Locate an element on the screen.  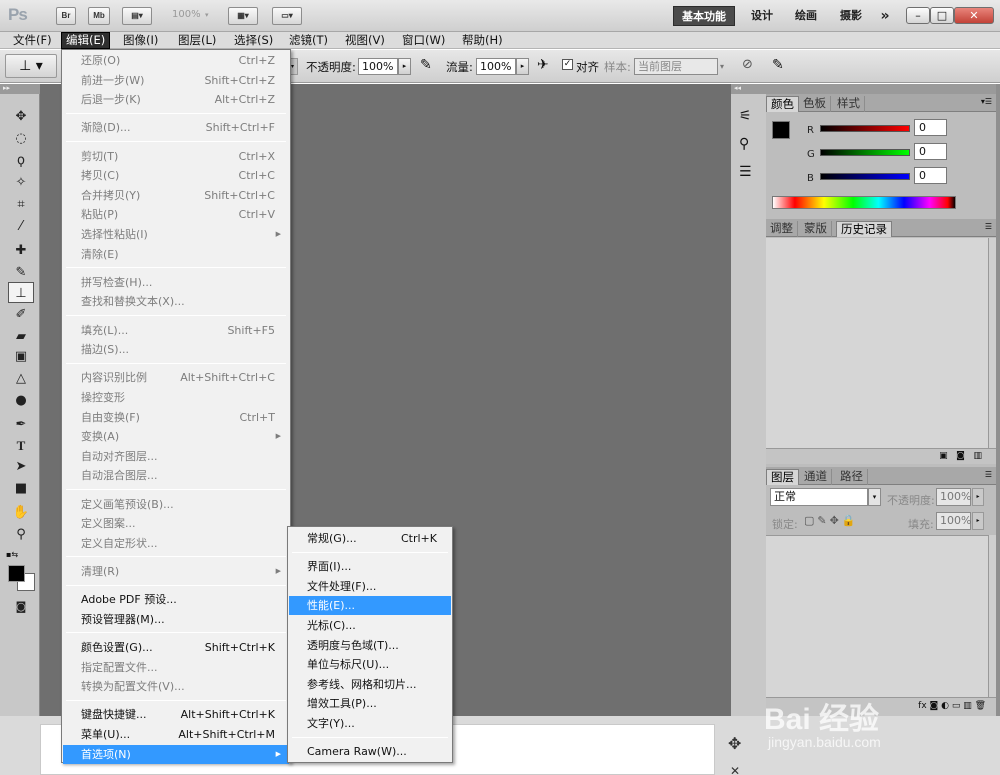
brush-panel-icon: ☰ is located at coordinates (745, 172).